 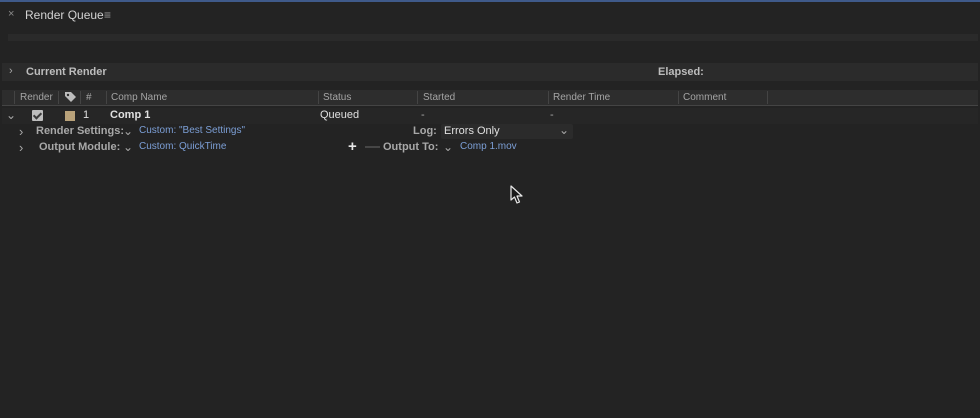 What do you see at coordinates (66, 72) in the screenshot?
I see `current-render-label: Current Render` at bounding box center [66, 72].